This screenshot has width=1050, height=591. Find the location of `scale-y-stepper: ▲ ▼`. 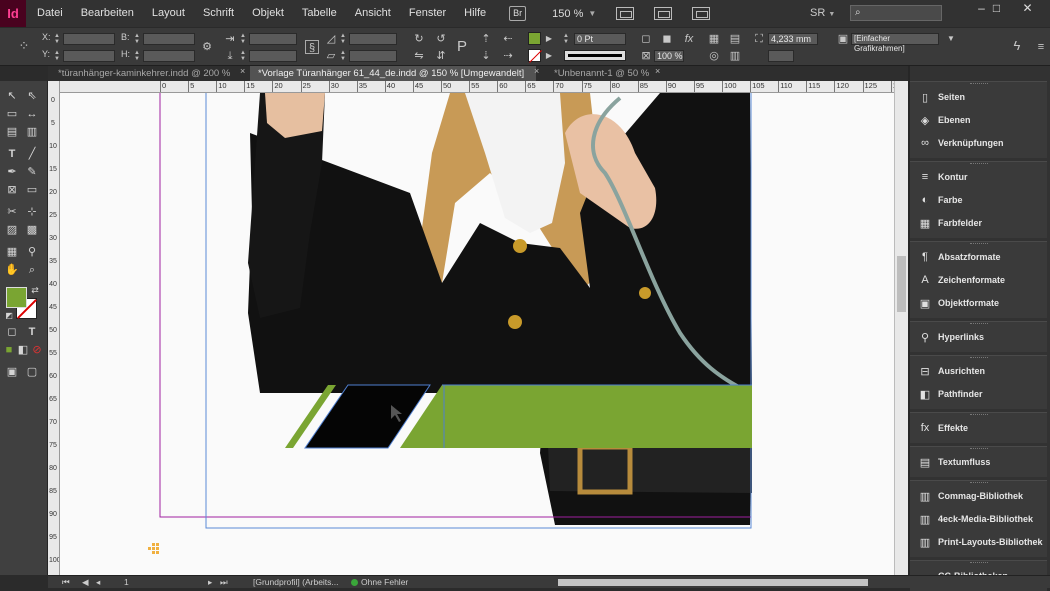

scale-y-stepper: ▲ ▼ is located at coordinates (243, 56).